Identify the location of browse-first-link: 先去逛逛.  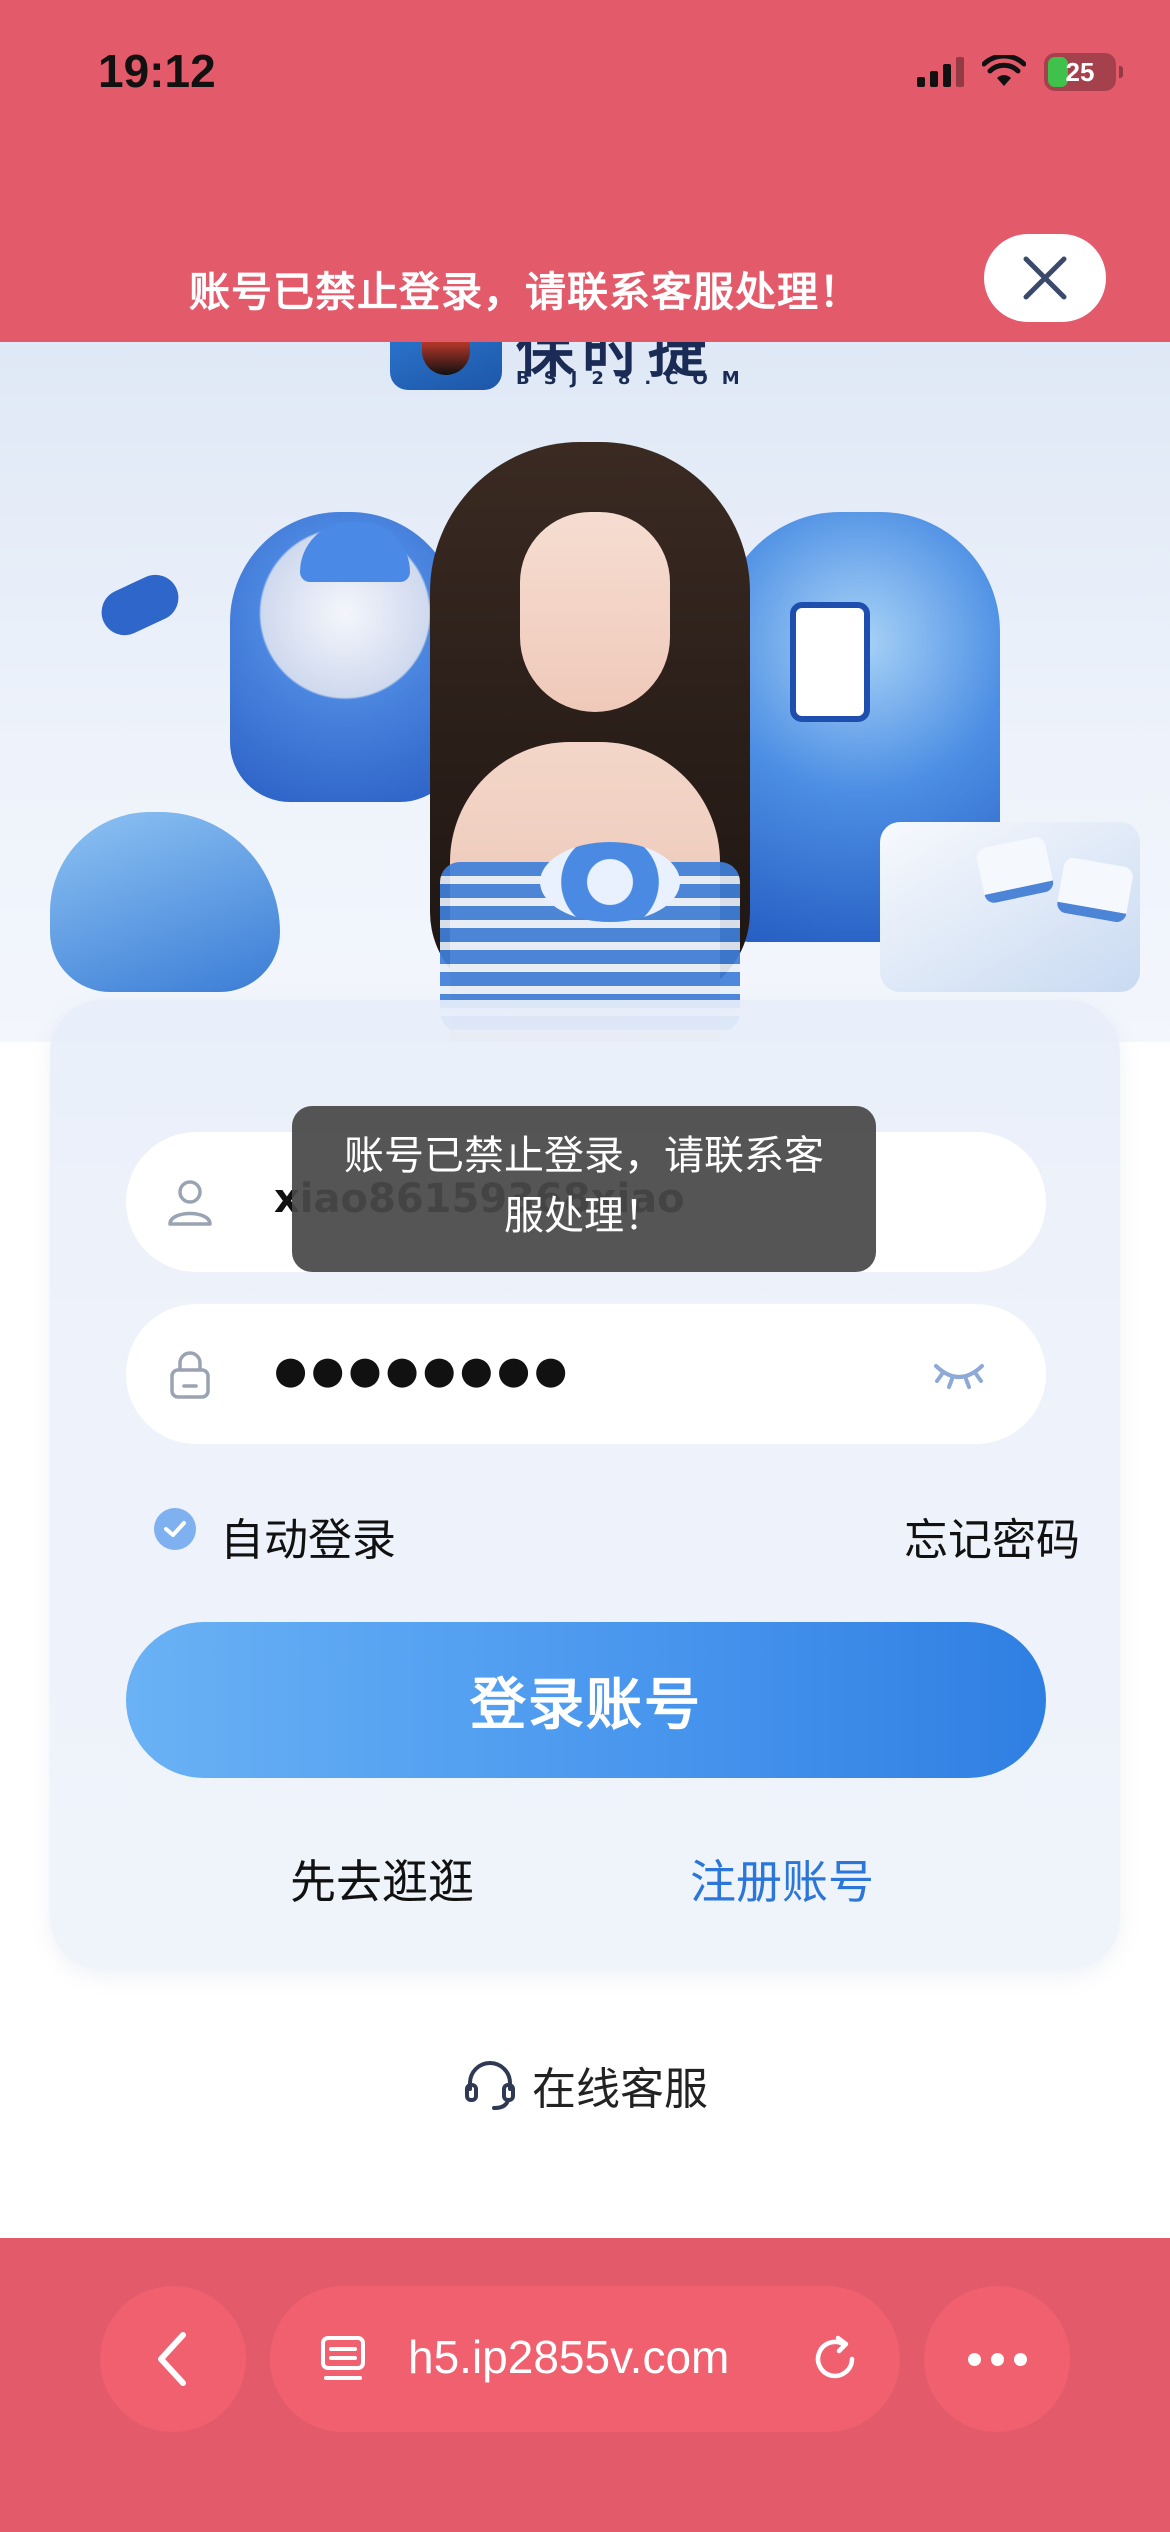
(382, 1879).